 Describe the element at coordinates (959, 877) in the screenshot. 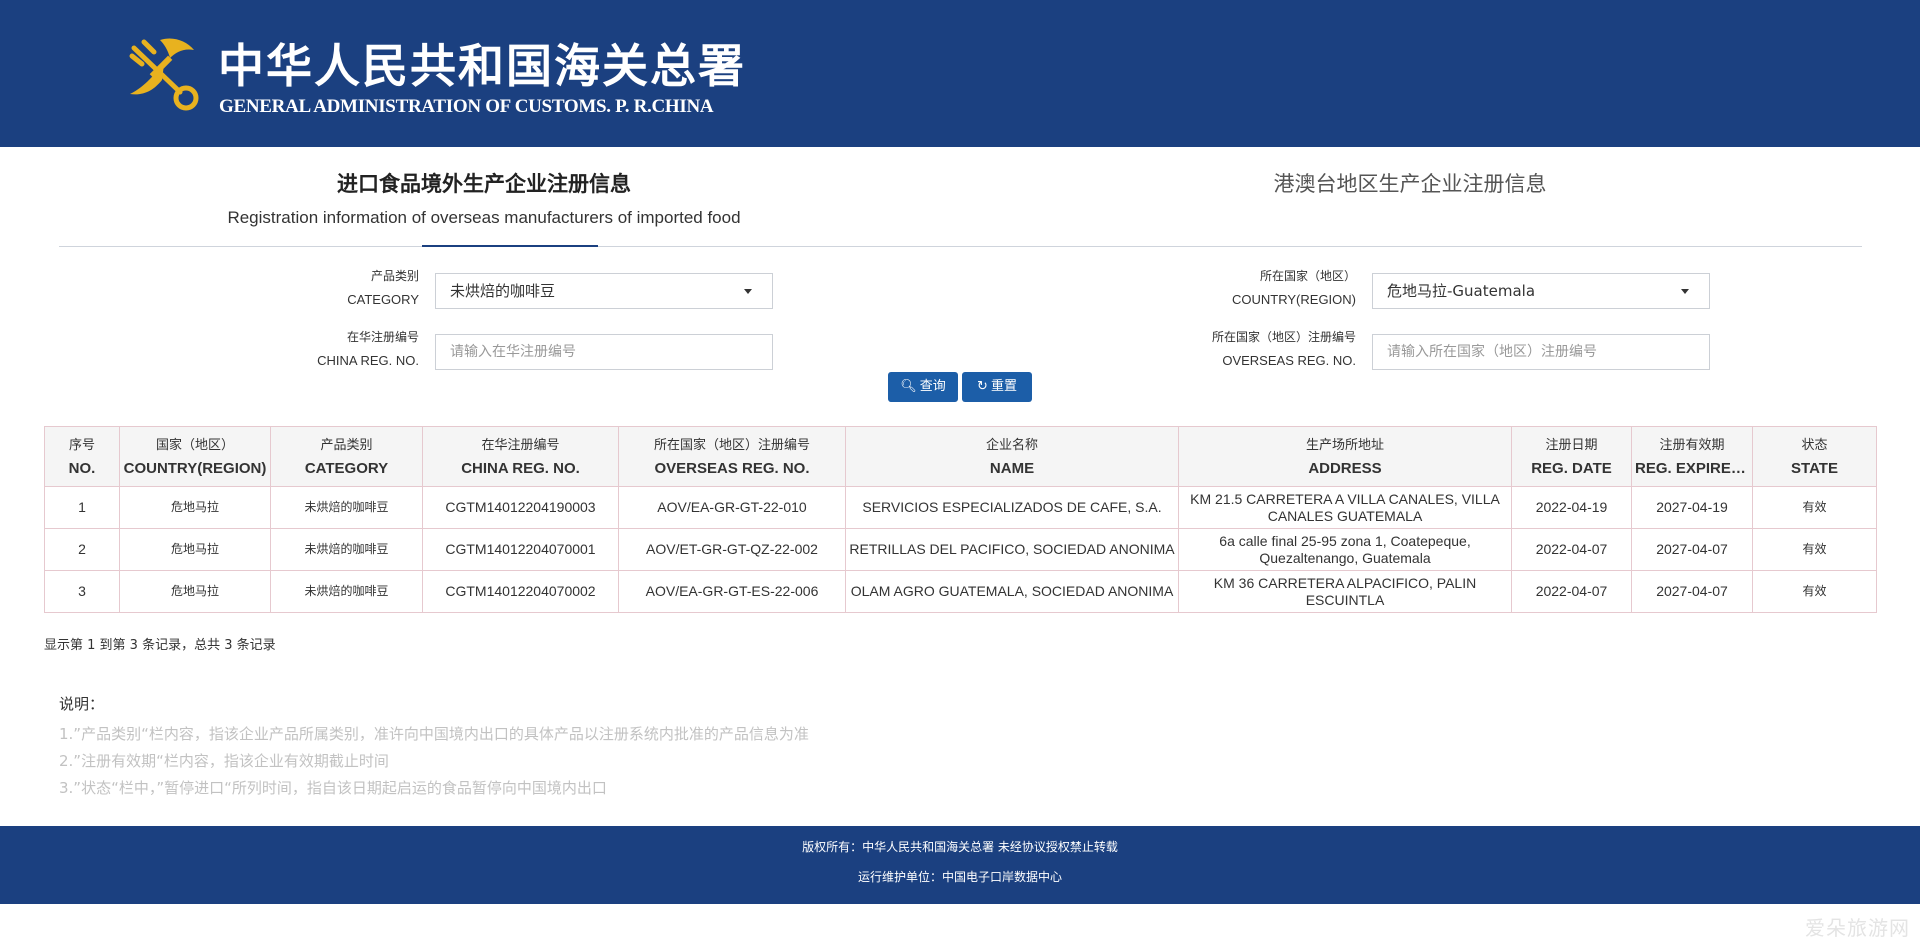

I see `footer-maintainer: 运行维护单位：中国电子口岸数据中心` at that location.